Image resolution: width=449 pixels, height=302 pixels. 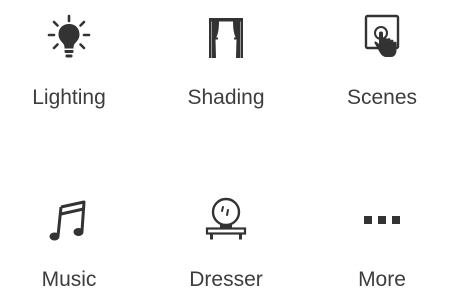 I want to click on tile-label: Dresser, so click(x=226, y=279).